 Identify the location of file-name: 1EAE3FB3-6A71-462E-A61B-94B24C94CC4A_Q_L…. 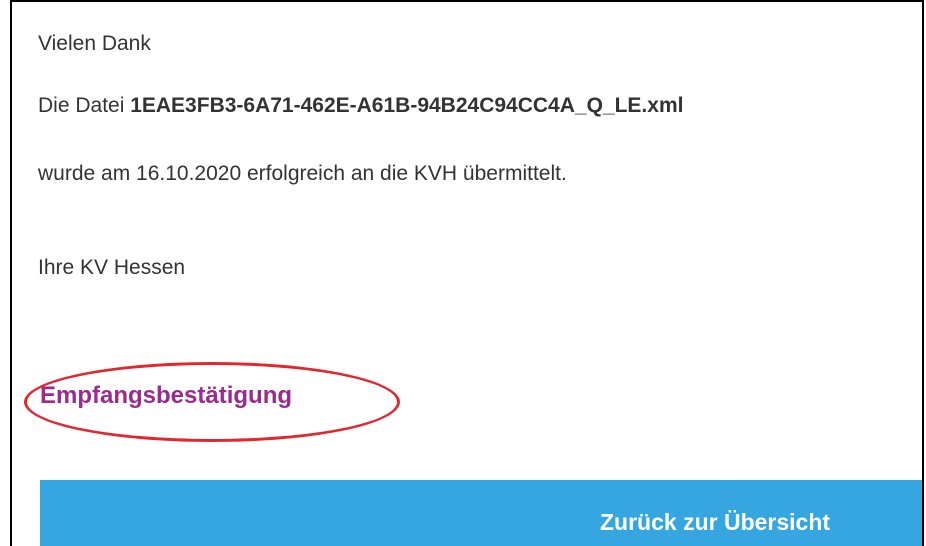
(407, 105).